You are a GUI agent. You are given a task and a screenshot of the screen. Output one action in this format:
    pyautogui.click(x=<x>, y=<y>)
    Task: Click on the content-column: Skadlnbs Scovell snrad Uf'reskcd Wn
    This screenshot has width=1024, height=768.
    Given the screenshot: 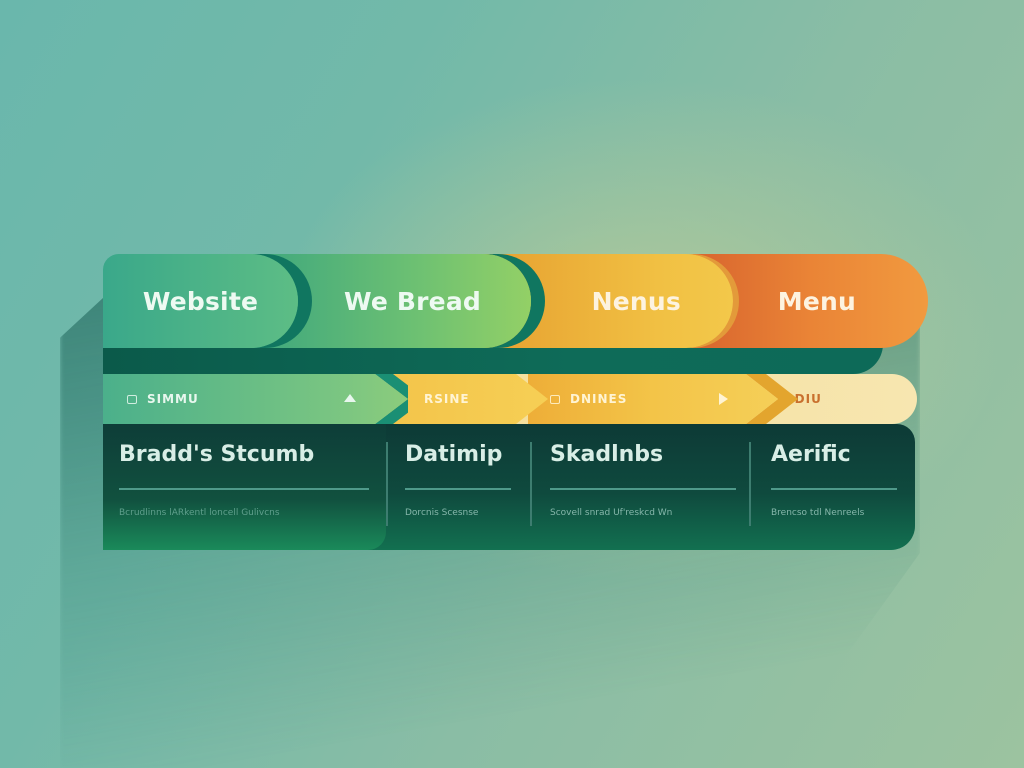 What is the action you would take?
    pyautogui.click(x=645, y=487)
    